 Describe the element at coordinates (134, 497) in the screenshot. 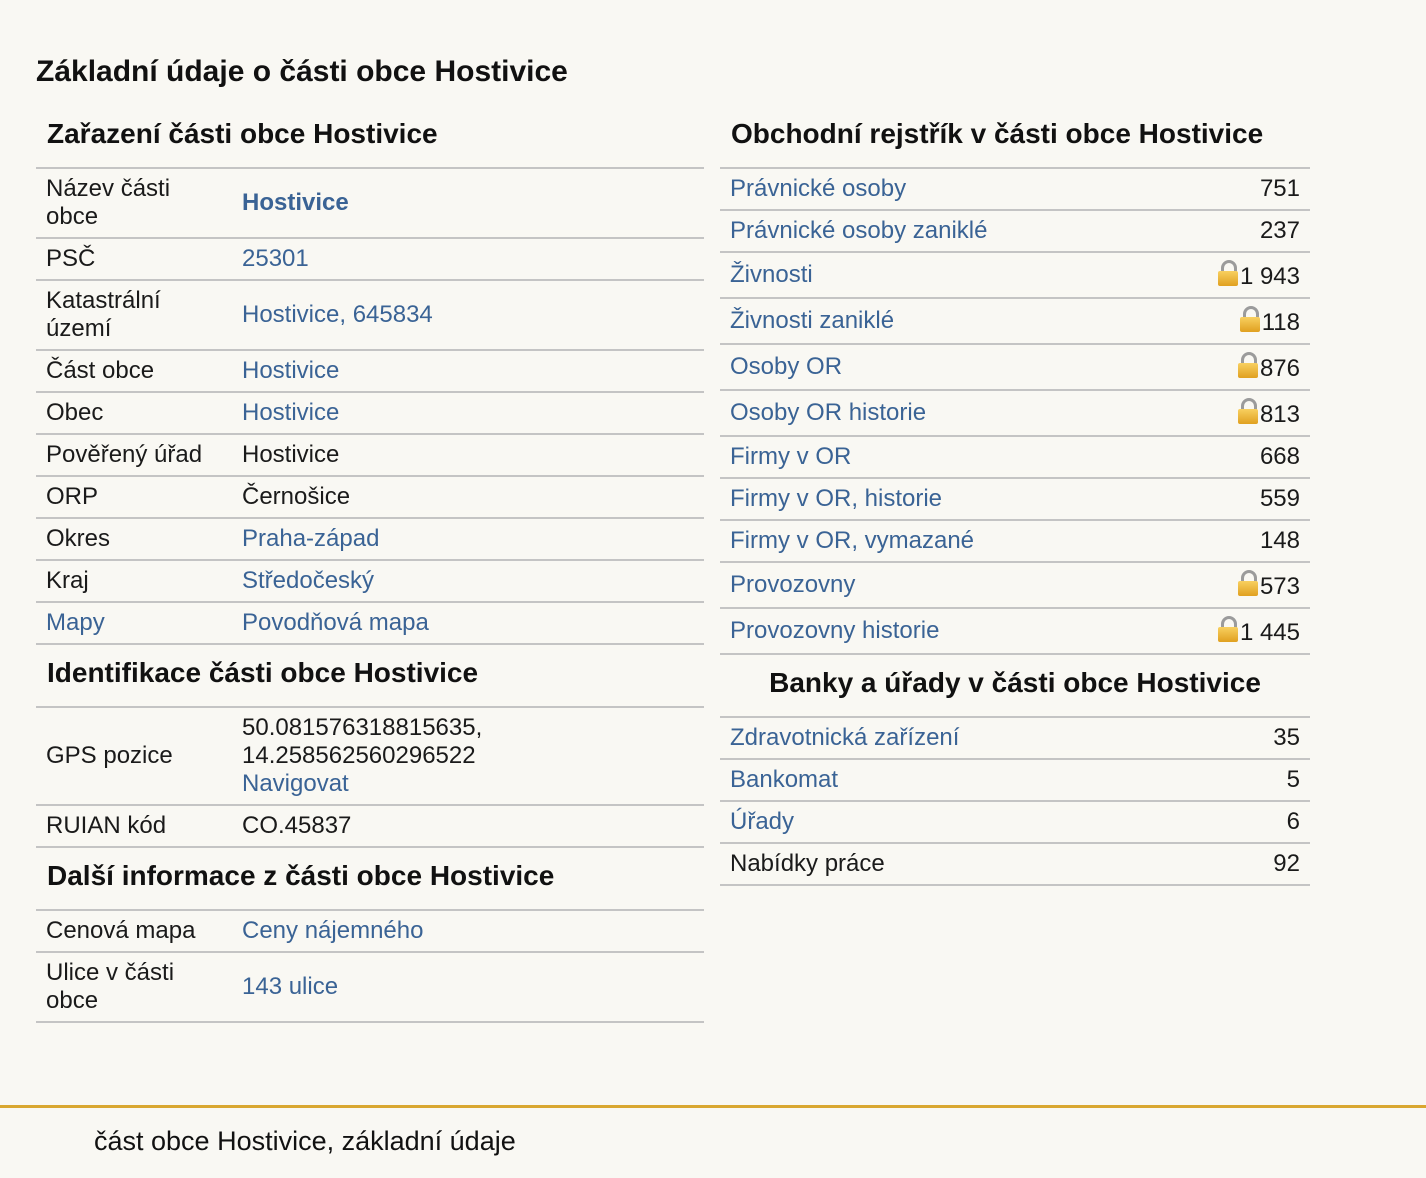

I see `row-label: ORP` at that location.